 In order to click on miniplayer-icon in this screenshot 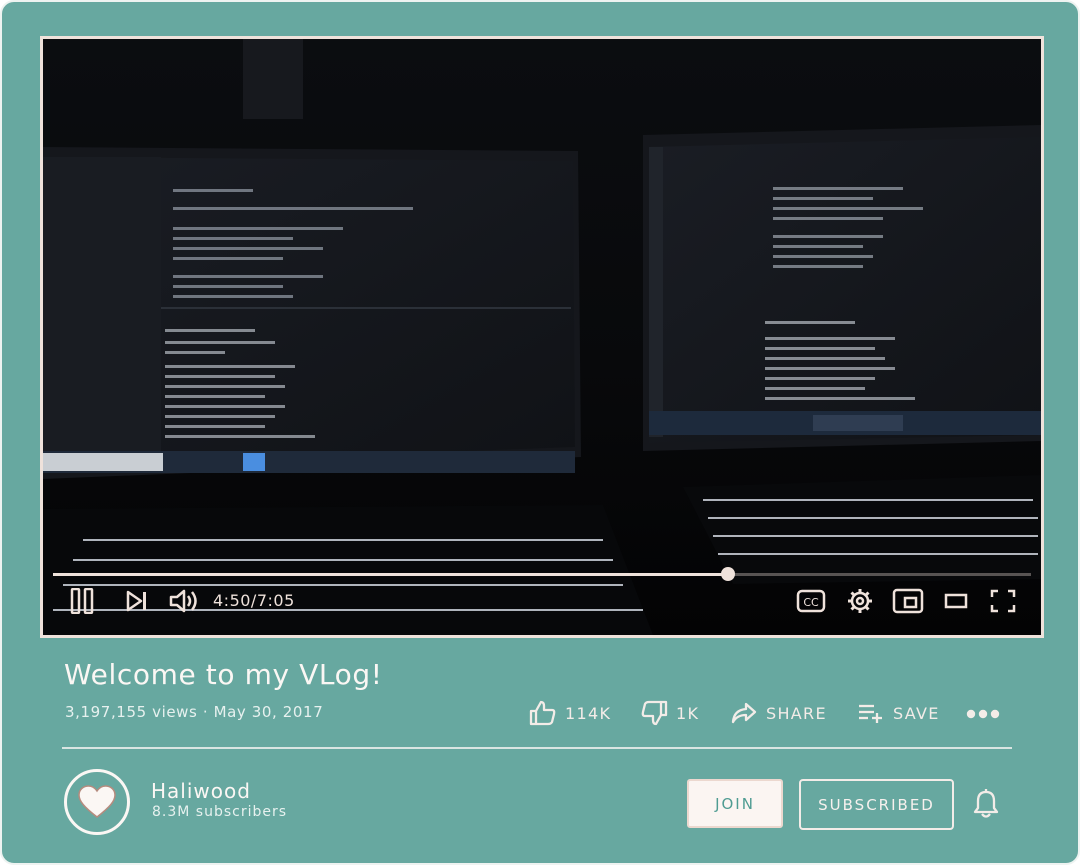, I will do `click(908, 601)`.